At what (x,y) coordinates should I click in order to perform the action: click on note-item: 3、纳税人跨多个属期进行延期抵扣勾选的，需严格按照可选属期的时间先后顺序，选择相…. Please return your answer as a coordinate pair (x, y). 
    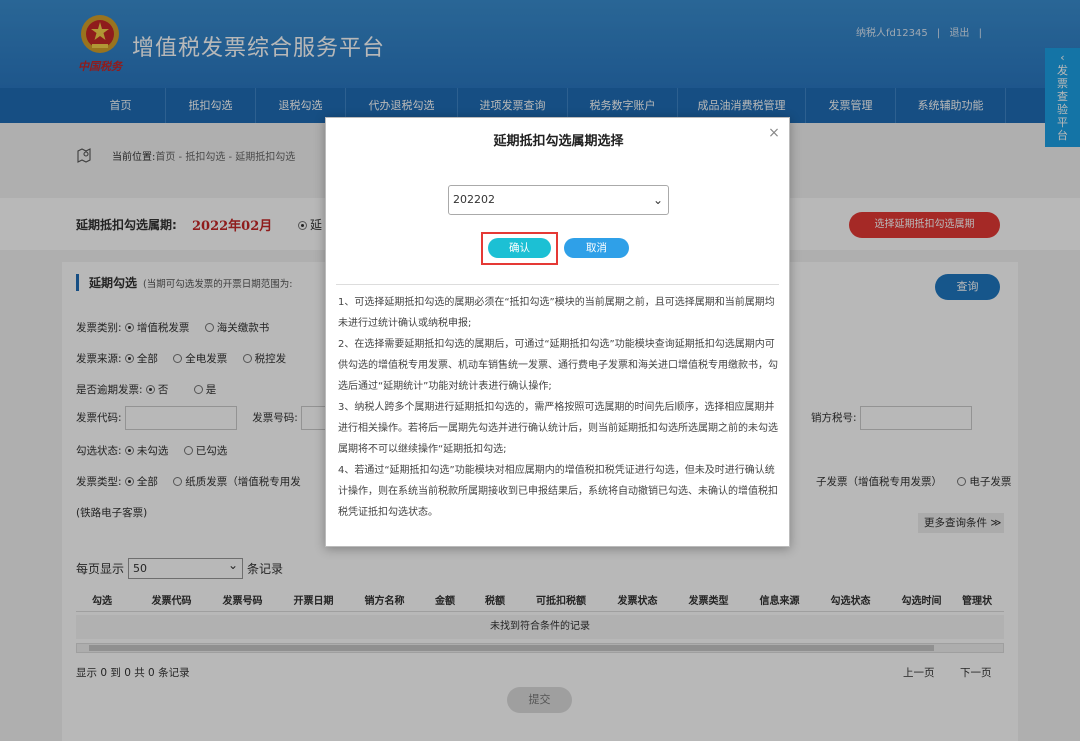
    Looking at the image, I should click on (558, 428).